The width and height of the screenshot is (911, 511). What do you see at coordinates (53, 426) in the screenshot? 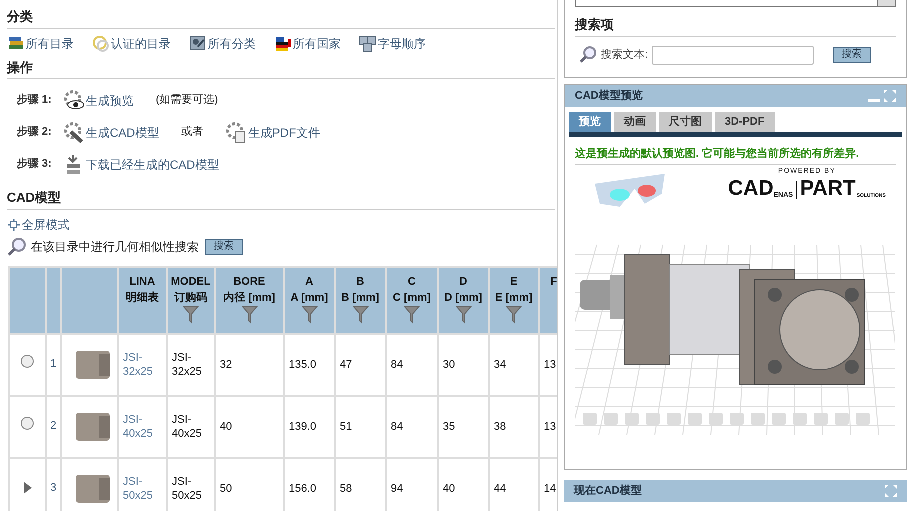
I see `row-number: 2` at bounding box center [53, 426].